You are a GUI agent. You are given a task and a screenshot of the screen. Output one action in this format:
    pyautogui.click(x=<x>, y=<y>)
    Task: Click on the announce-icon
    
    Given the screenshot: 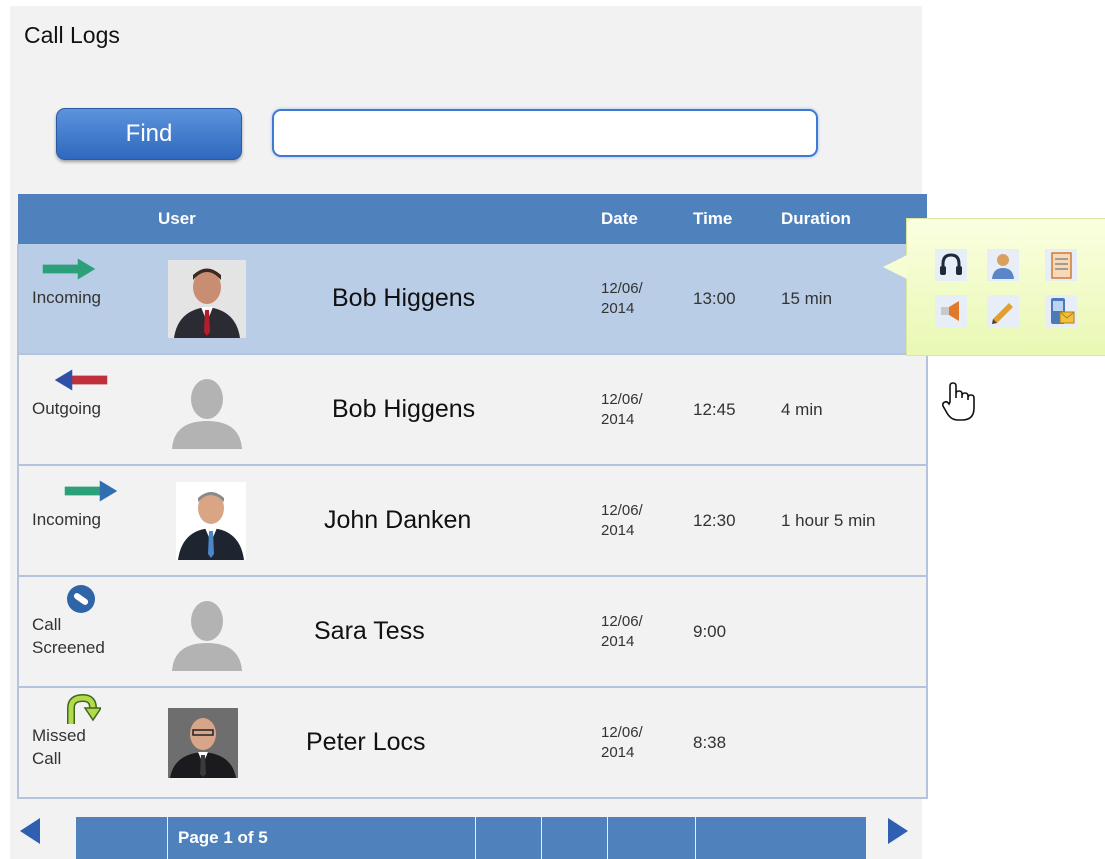 What is the action you would take?
    pyautogui.click(x=951, y=311)
    